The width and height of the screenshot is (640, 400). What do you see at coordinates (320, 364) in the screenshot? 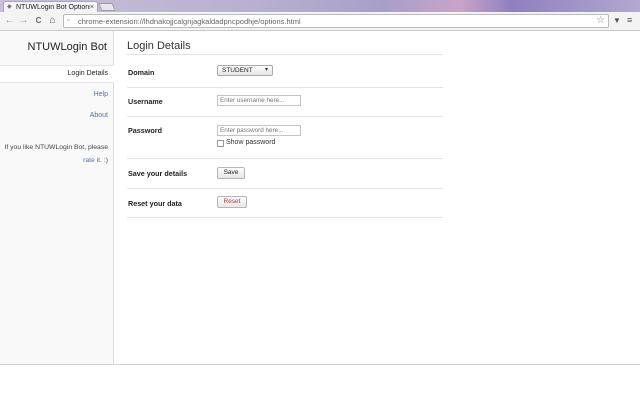
I see `window-bottom-border` at bounding box center [320, 364].